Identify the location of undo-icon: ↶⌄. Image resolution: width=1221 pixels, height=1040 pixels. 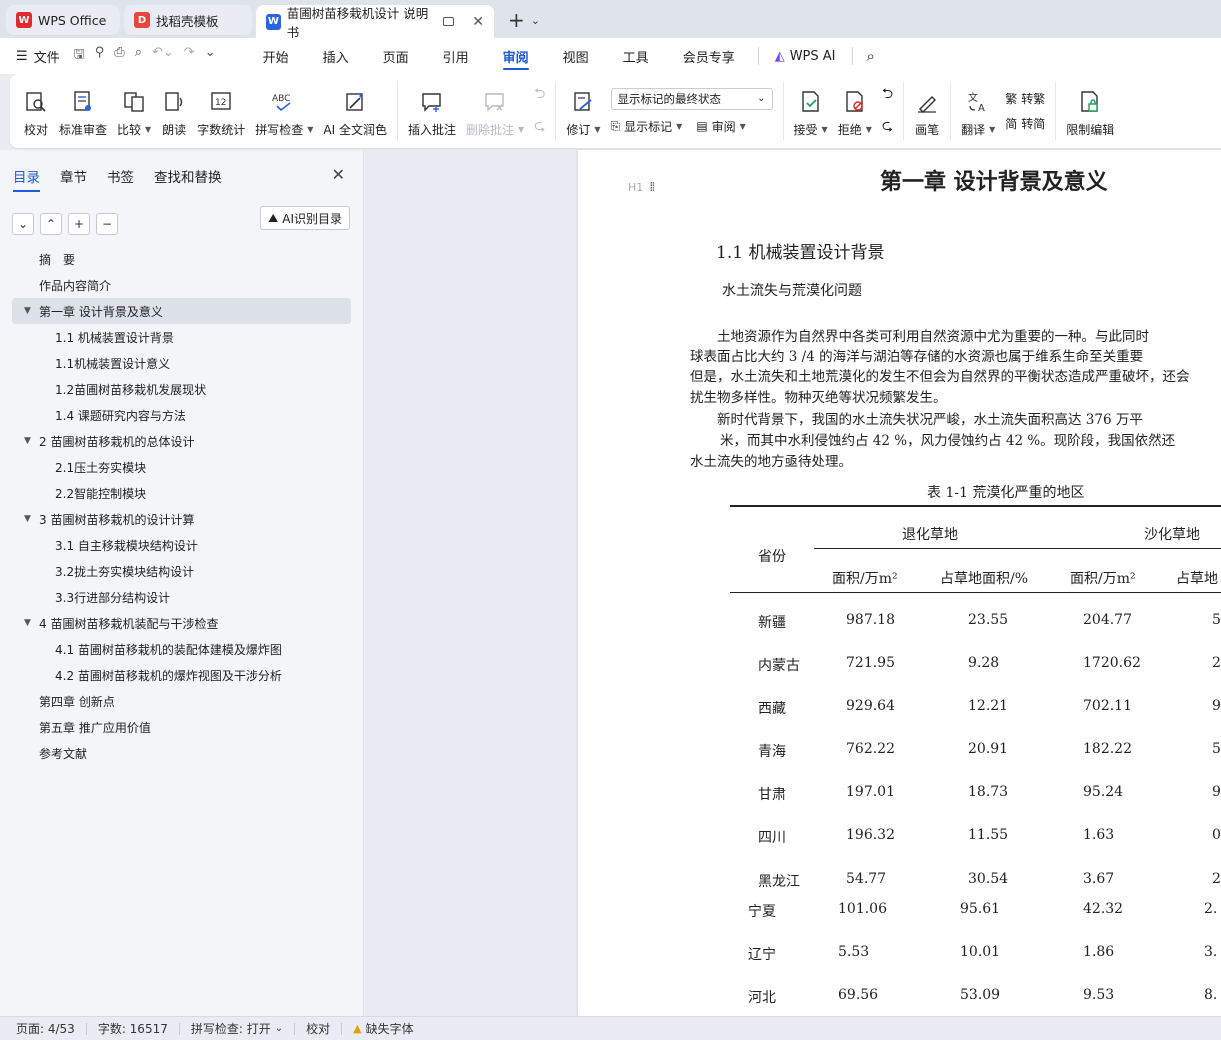
(163, 56).